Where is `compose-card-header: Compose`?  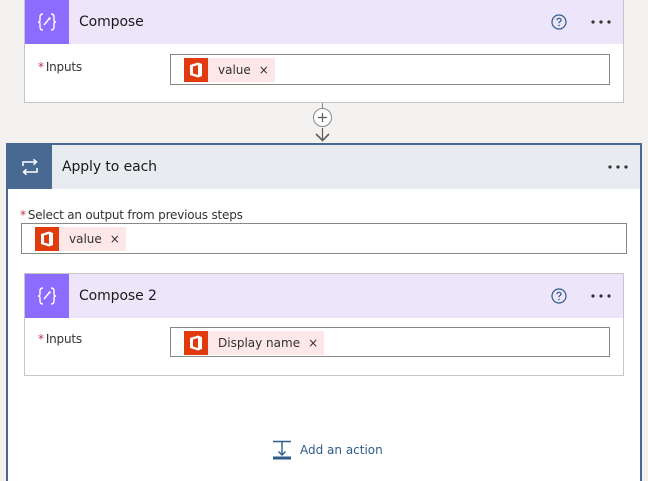 compose-card-header: Compose is located at coordinates (324, 22).